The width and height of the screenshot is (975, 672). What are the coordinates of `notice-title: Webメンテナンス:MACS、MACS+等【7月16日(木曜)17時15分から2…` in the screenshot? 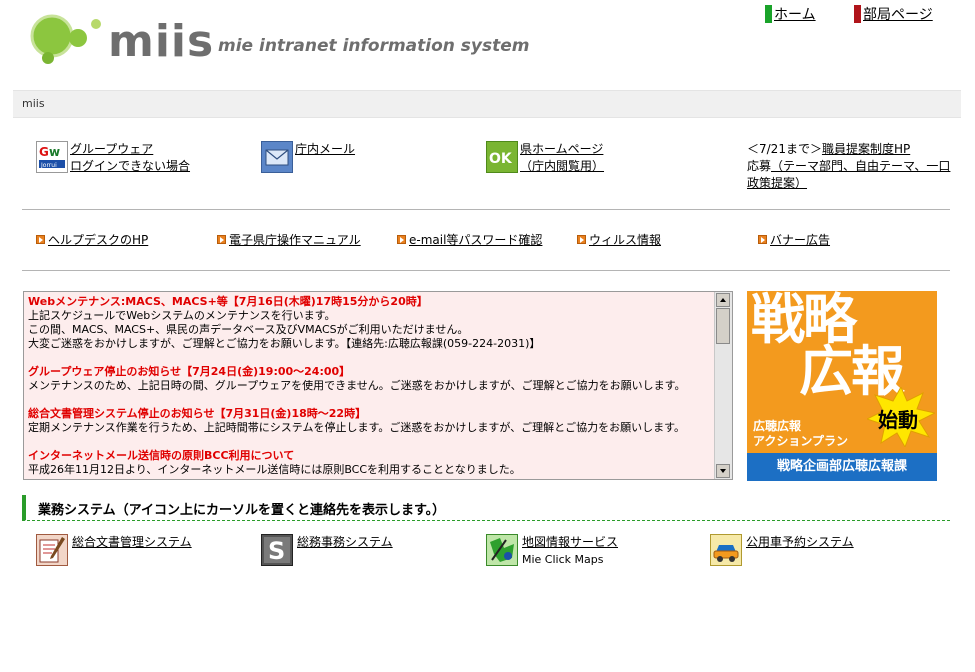 It's located at (228, 301).